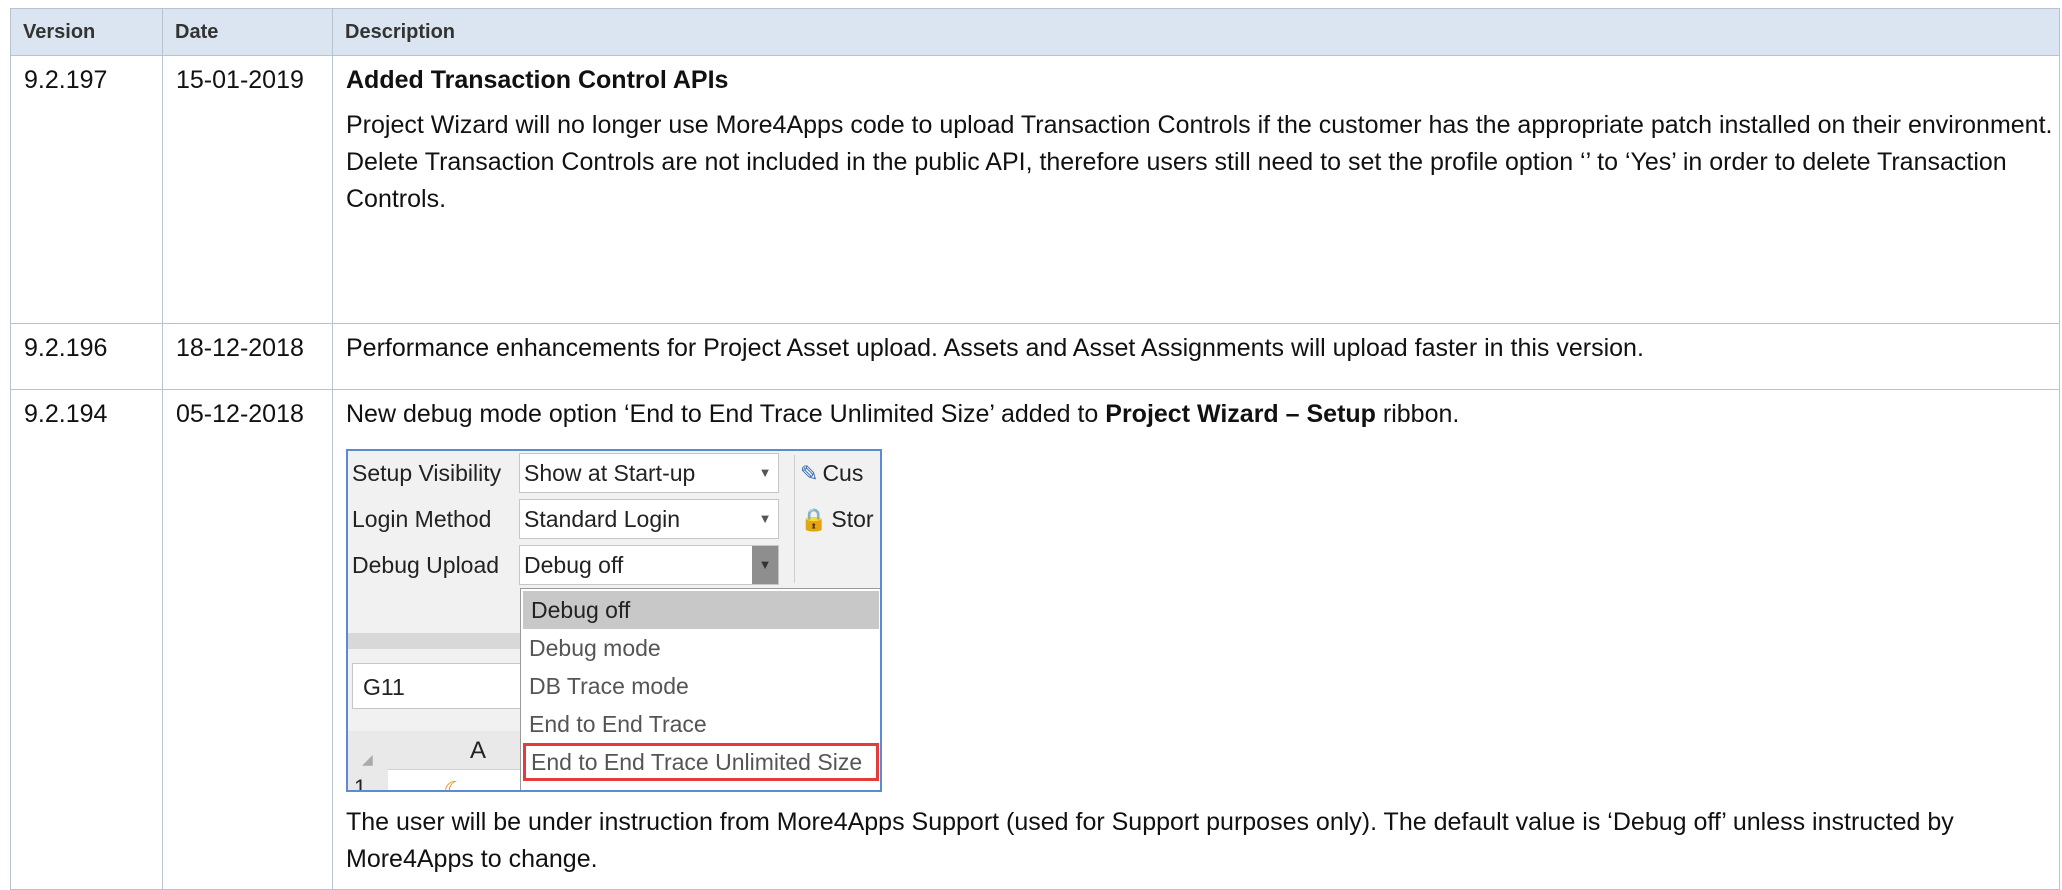 The height and width of the screenshot is (890, 2062). What do you see at coordinates (86, 189) in the screenshot?
I see `version-cell: 9.2.197` at bounding box center [86, 189].